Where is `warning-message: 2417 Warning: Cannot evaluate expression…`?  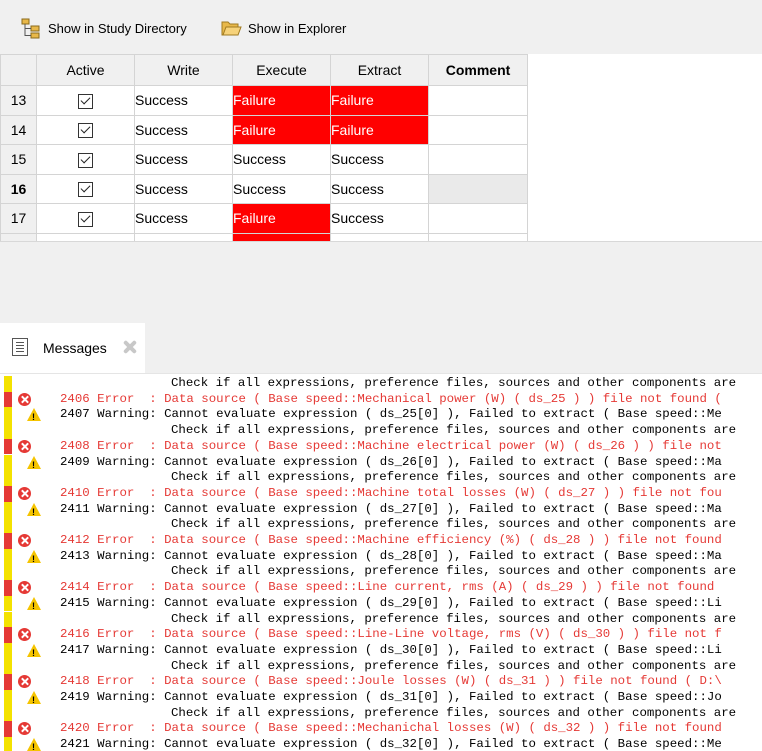 warning-message: 2417 Warning: Cannot evaluate expression… is located at coordinates (381, 652).